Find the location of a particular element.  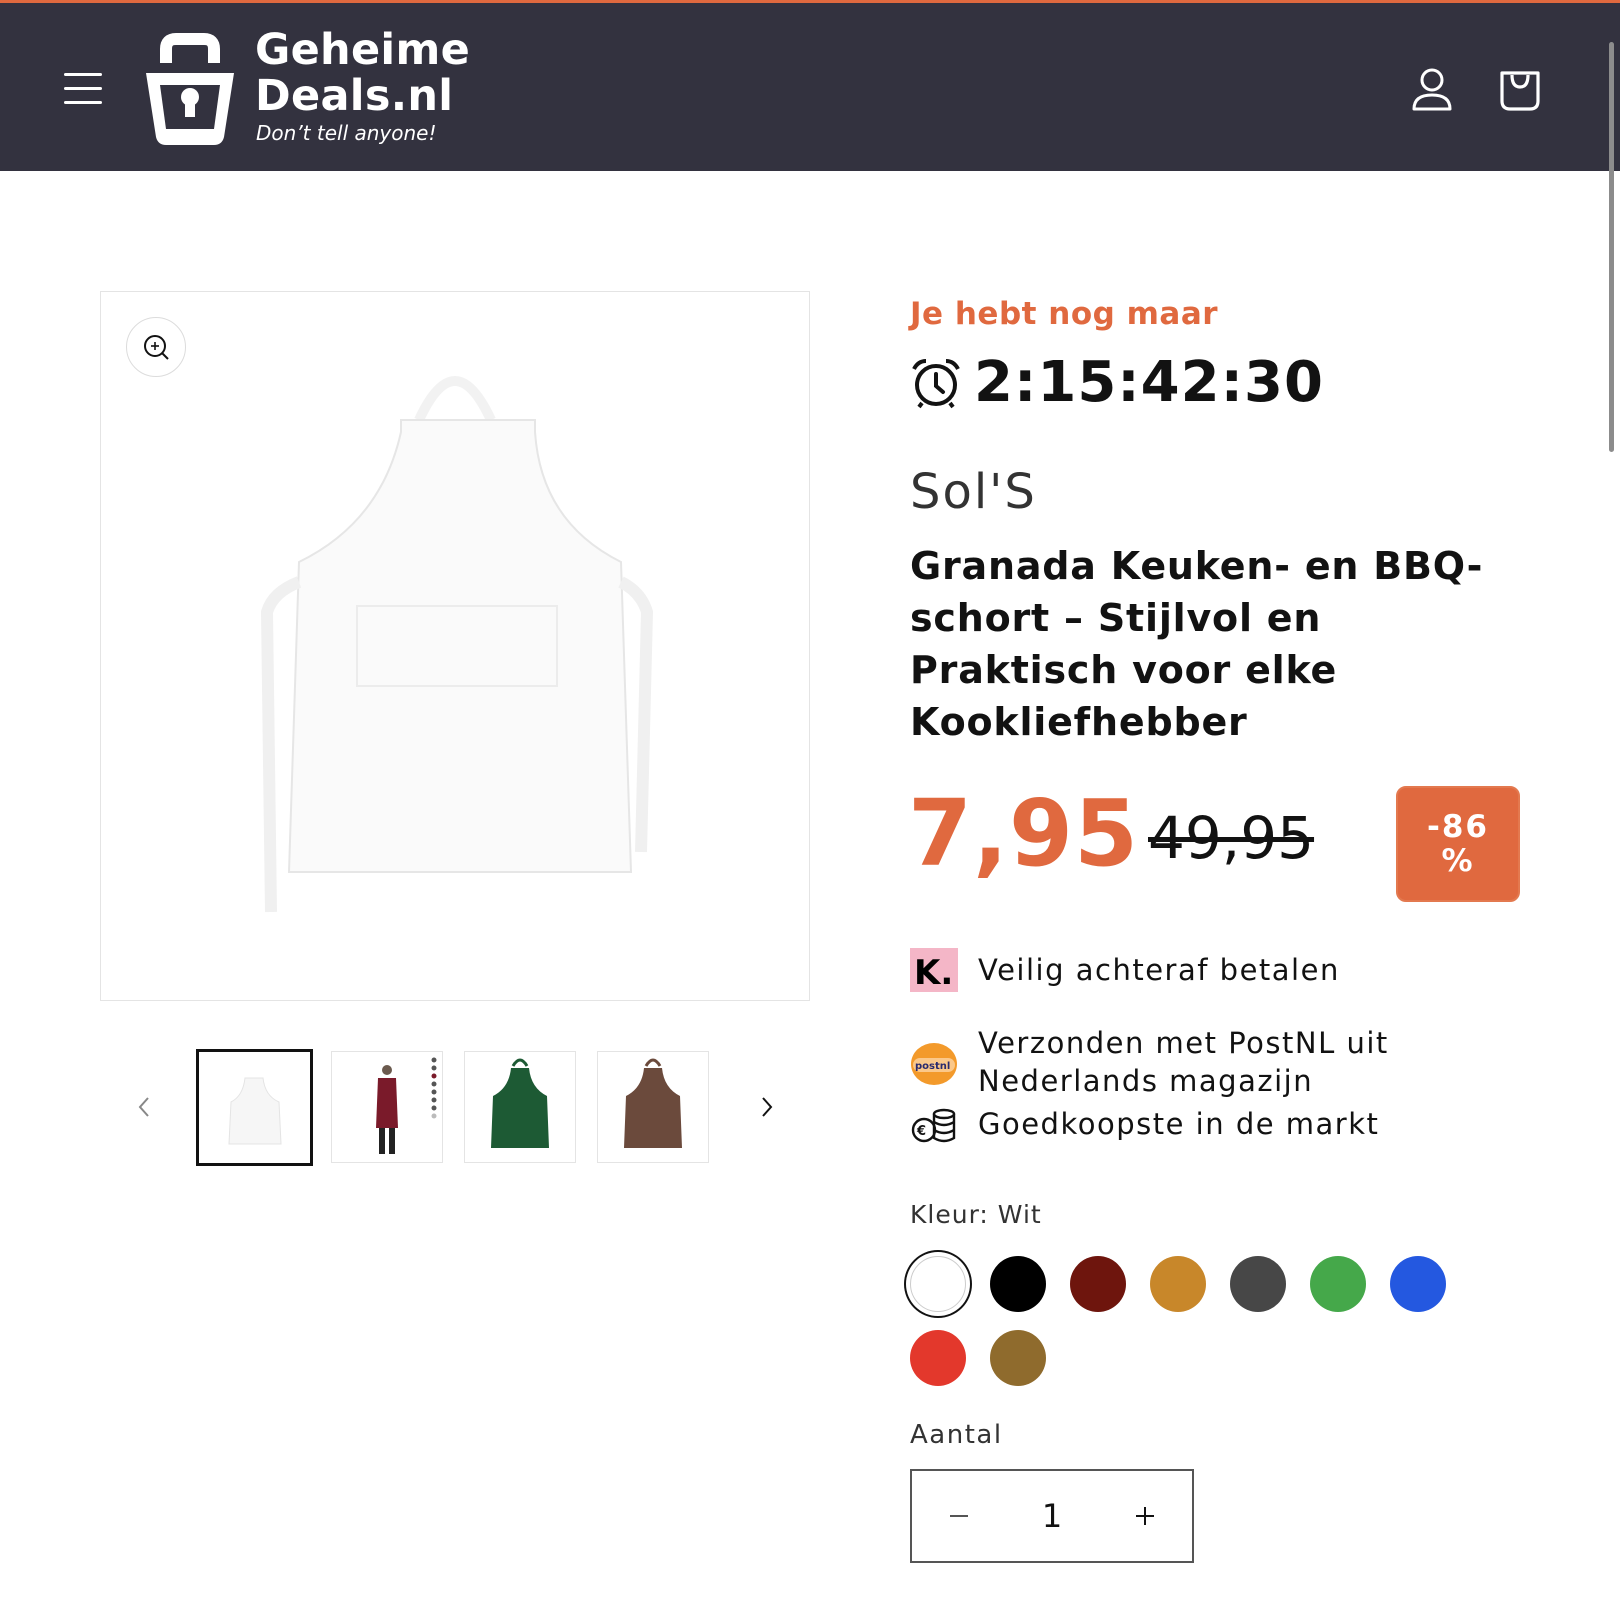

discount-percent-sign: % is located at coordinates (1458, 861).